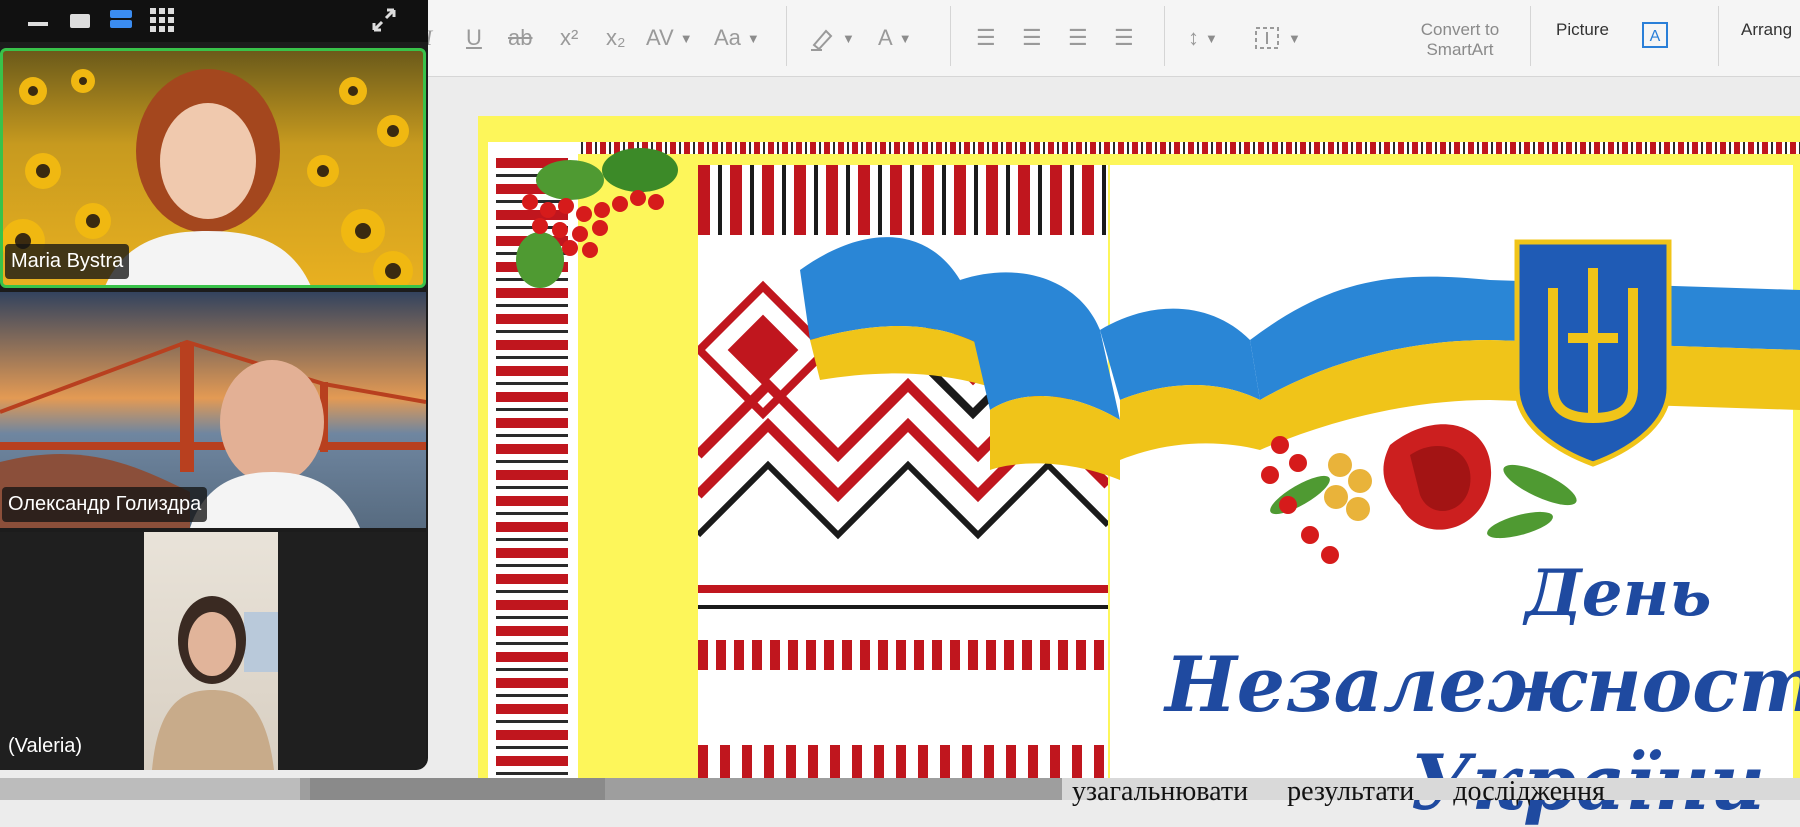  I want to click on strikethrough-button: ab, so click(520, 38).